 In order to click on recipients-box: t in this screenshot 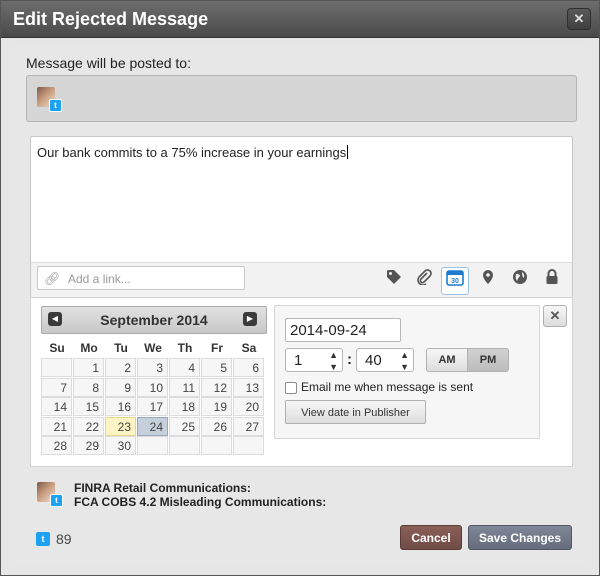, I will do `click(301, 98)`.